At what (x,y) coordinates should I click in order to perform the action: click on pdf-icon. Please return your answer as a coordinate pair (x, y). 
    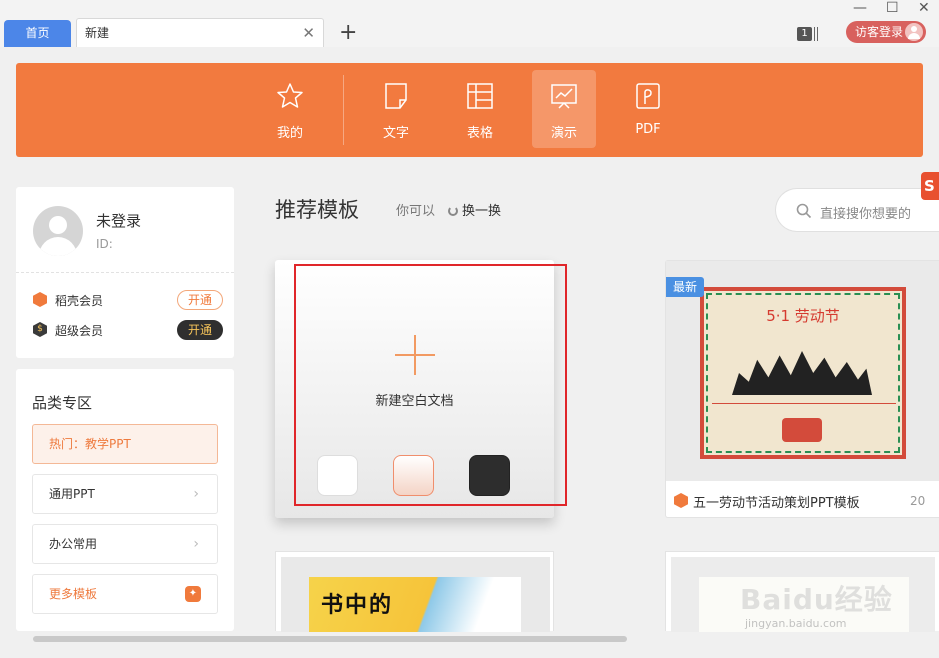
    Looking at the image, I should click on (648, 96).